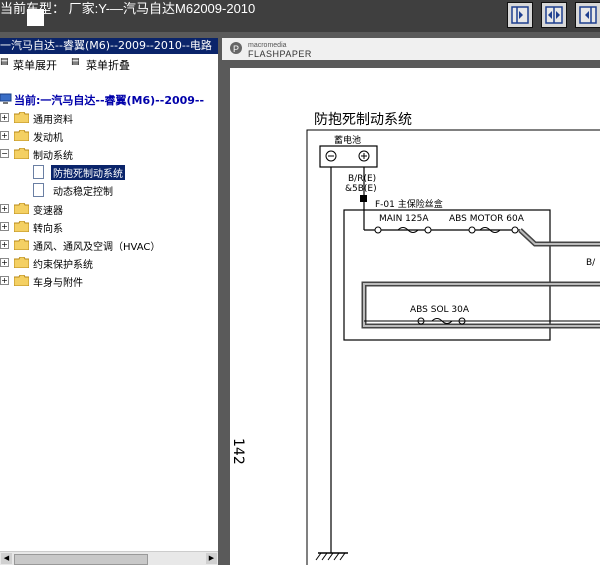  What do you see at coordinates (300, 16) in the screenshot?
I see `title-bar: 当前车型： 厂家:Y-—汽马自达M62009-2010` at bounding box center [300, 16].